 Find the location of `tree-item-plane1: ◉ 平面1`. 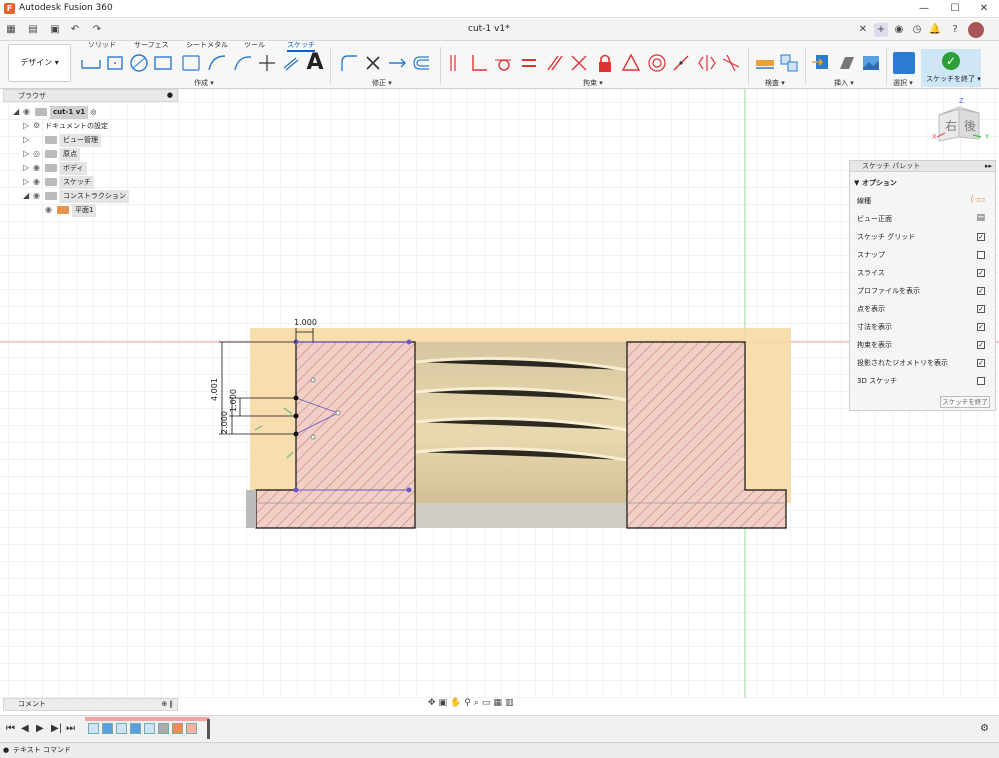

tree-item-plane1: ◉ 平面1 is located at coordinates (71, 210).